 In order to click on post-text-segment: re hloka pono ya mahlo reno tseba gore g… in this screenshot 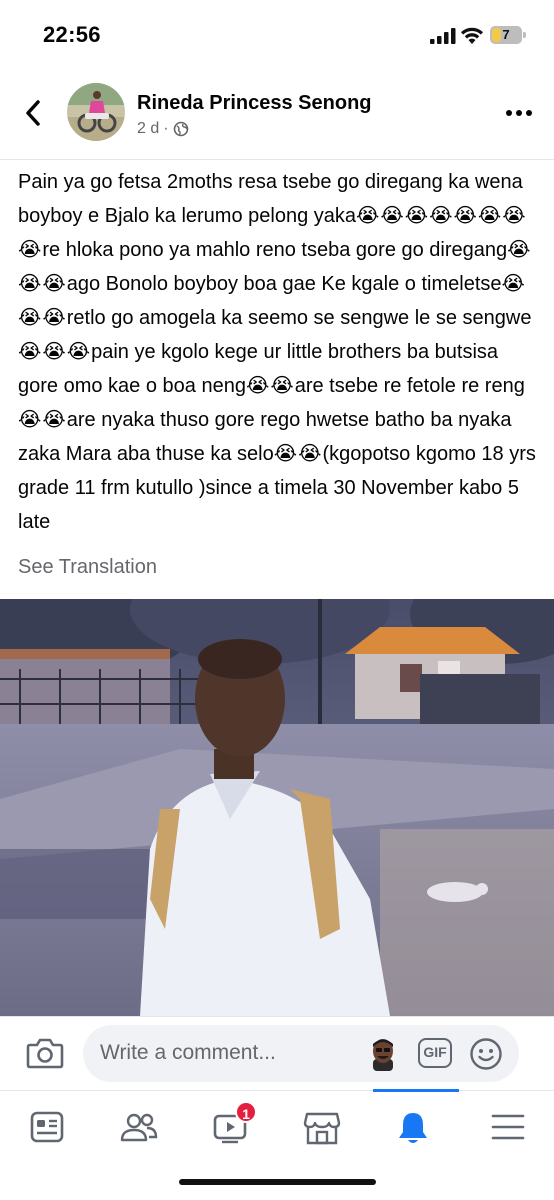, I will do `click(275, 250)`.